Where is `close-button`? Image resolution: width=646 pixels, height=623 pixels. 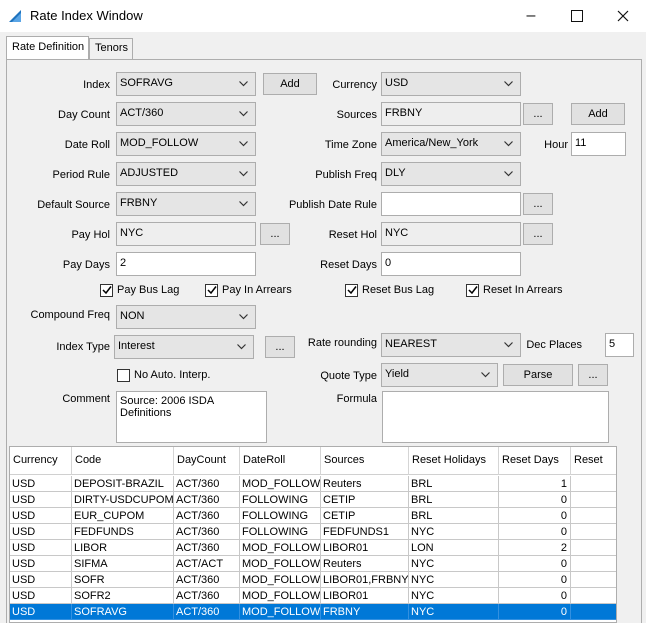 close-button is located at coordinates (623, 16).